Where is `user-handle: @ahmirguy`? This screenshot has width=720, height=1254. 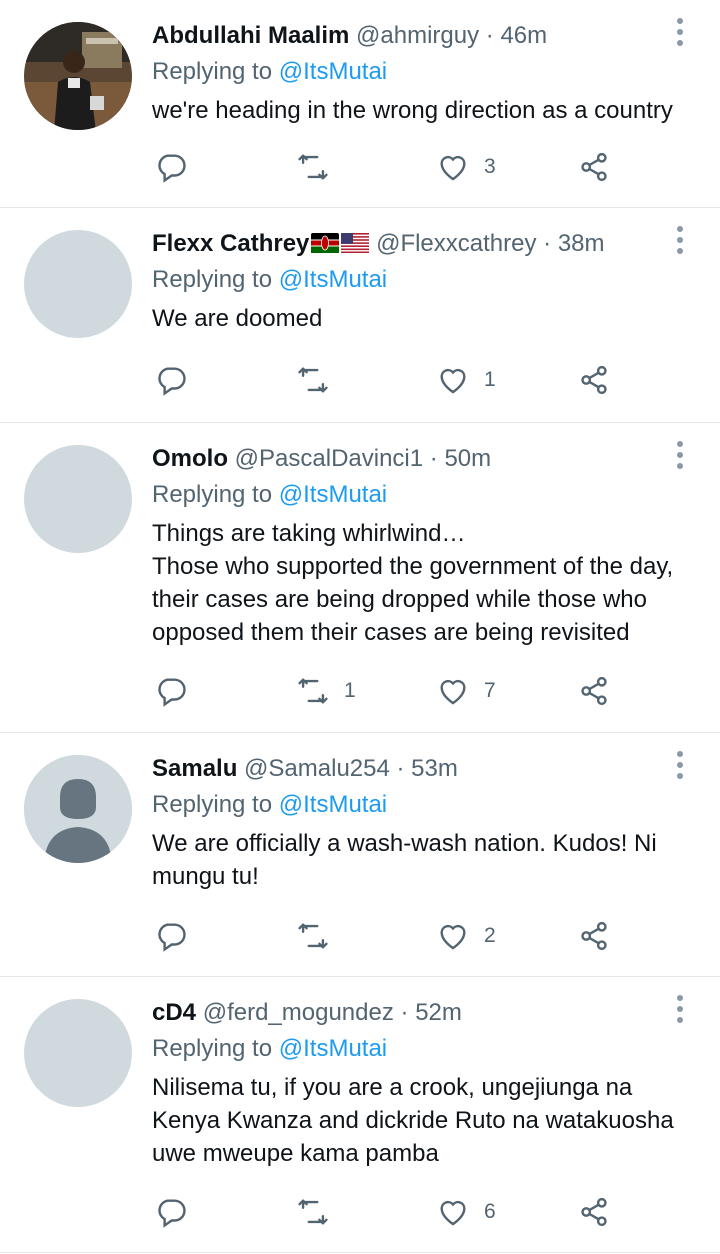 user-handle: @ahmirguy is located at coordinates (417, 35).